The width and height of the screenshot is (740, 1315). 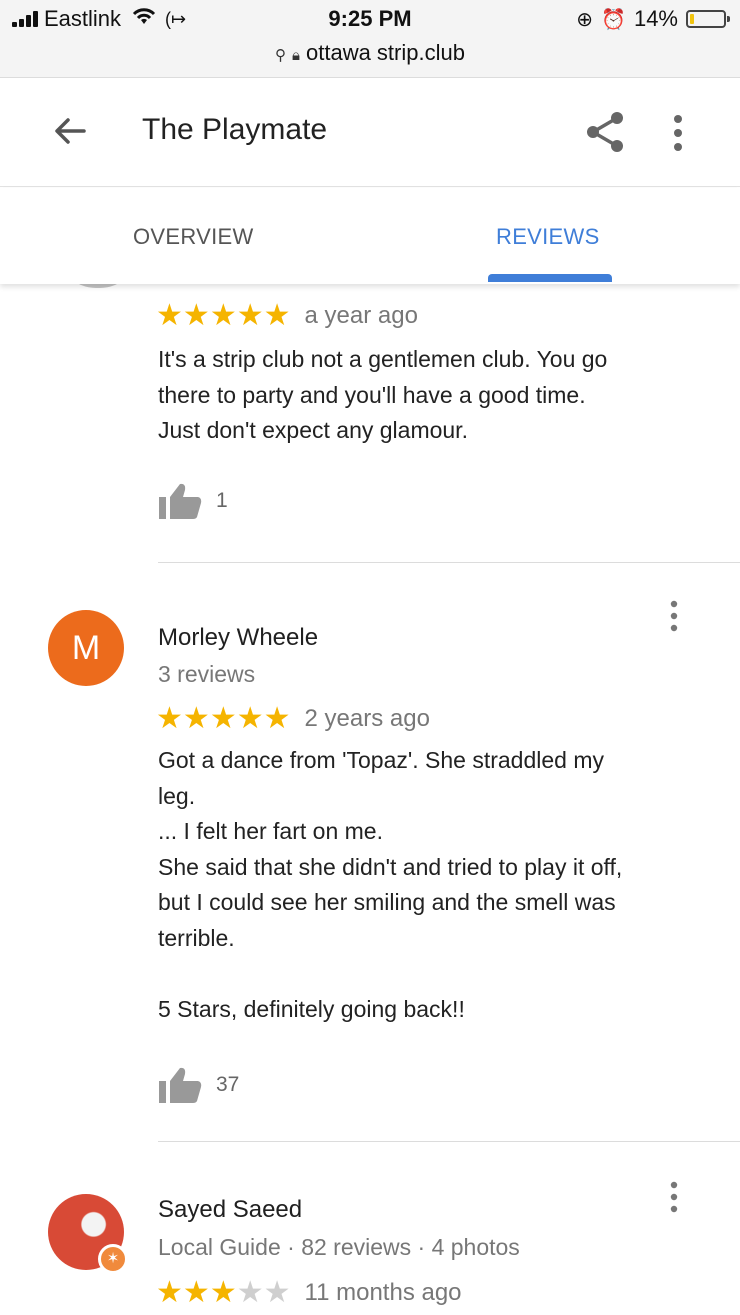 What do you see at coordinates (313, 430) in the screenshot?
I see `review-line: Just don't expect any glamour.` at bounding box center [313, 430].